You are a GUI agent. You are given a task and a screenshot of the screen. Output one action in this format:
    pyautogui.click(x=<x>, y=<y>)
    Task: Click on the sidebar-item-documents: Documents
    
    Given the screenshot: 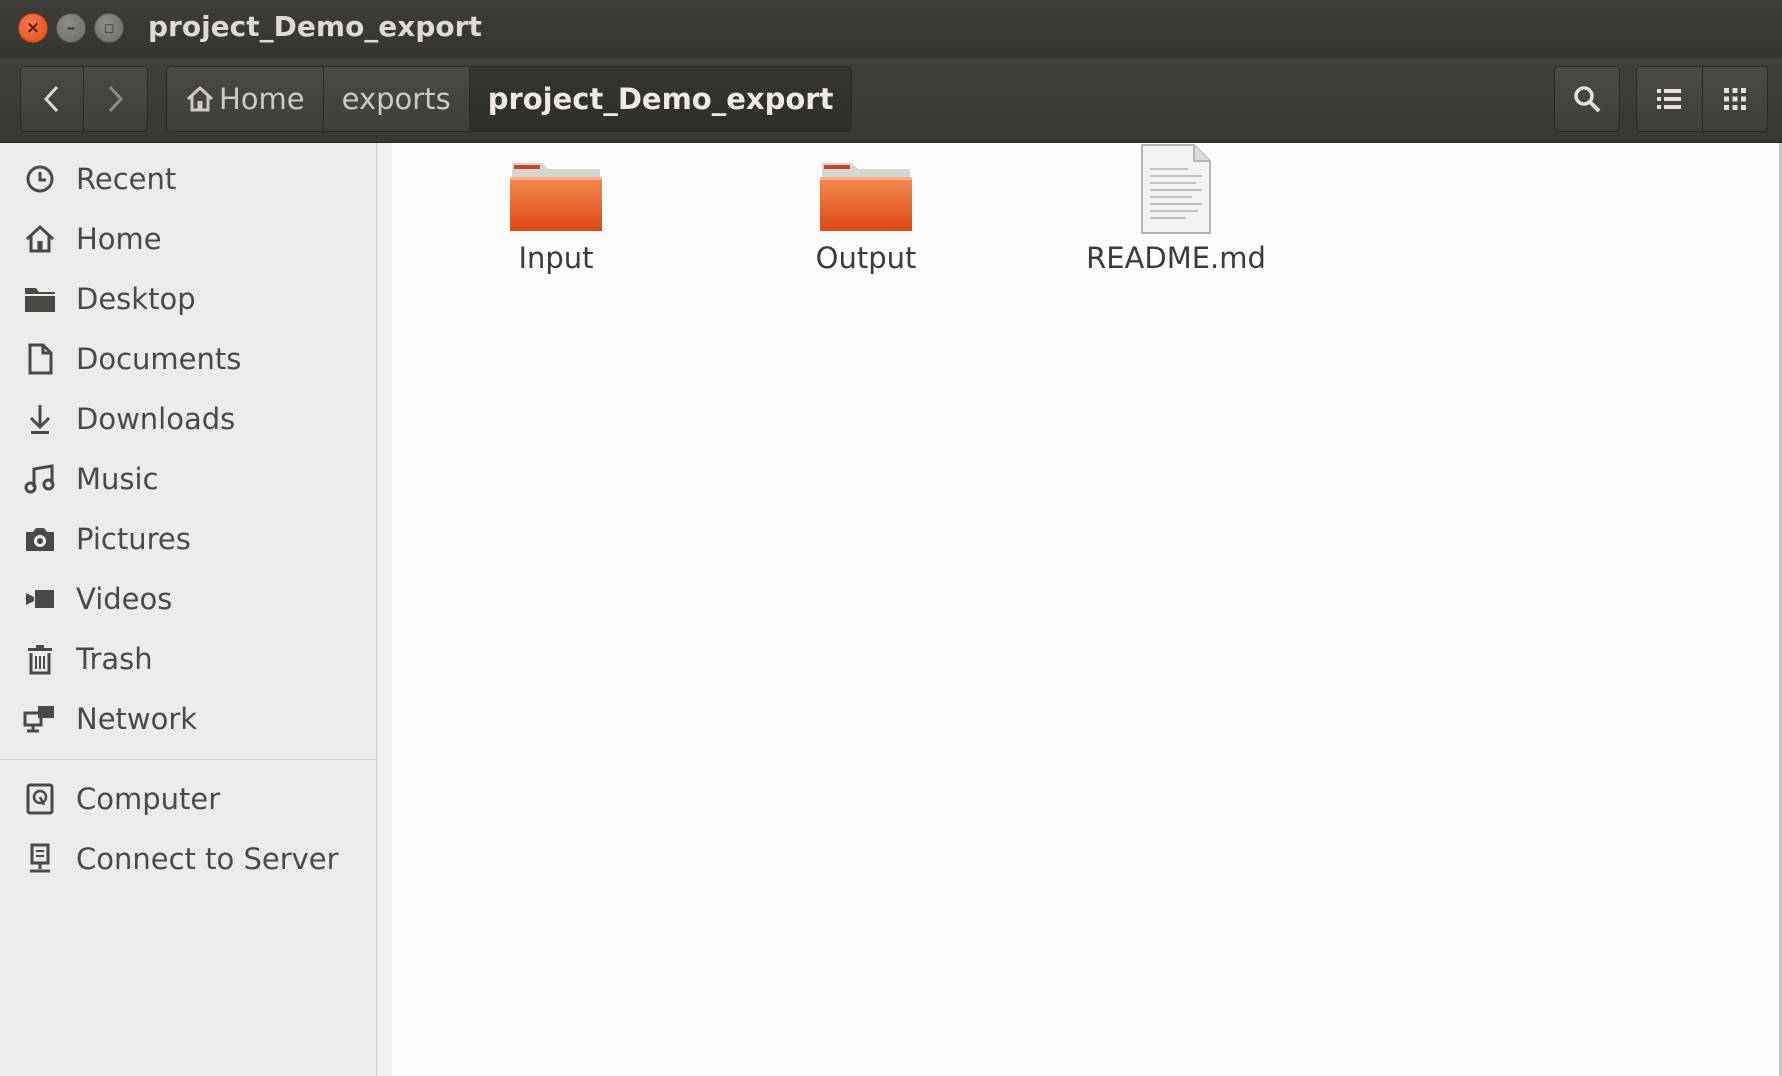 What is the action you would take?
    pyautogui.click(x=188, y=359)
    